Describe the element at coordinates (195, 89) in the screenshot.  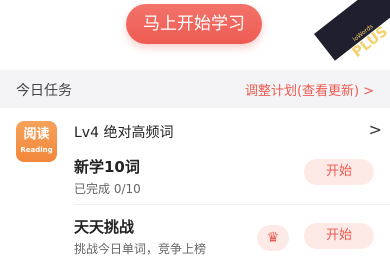
I see `today-tasks-header: 今日任务 调整计划(查看更新) >` at that location.